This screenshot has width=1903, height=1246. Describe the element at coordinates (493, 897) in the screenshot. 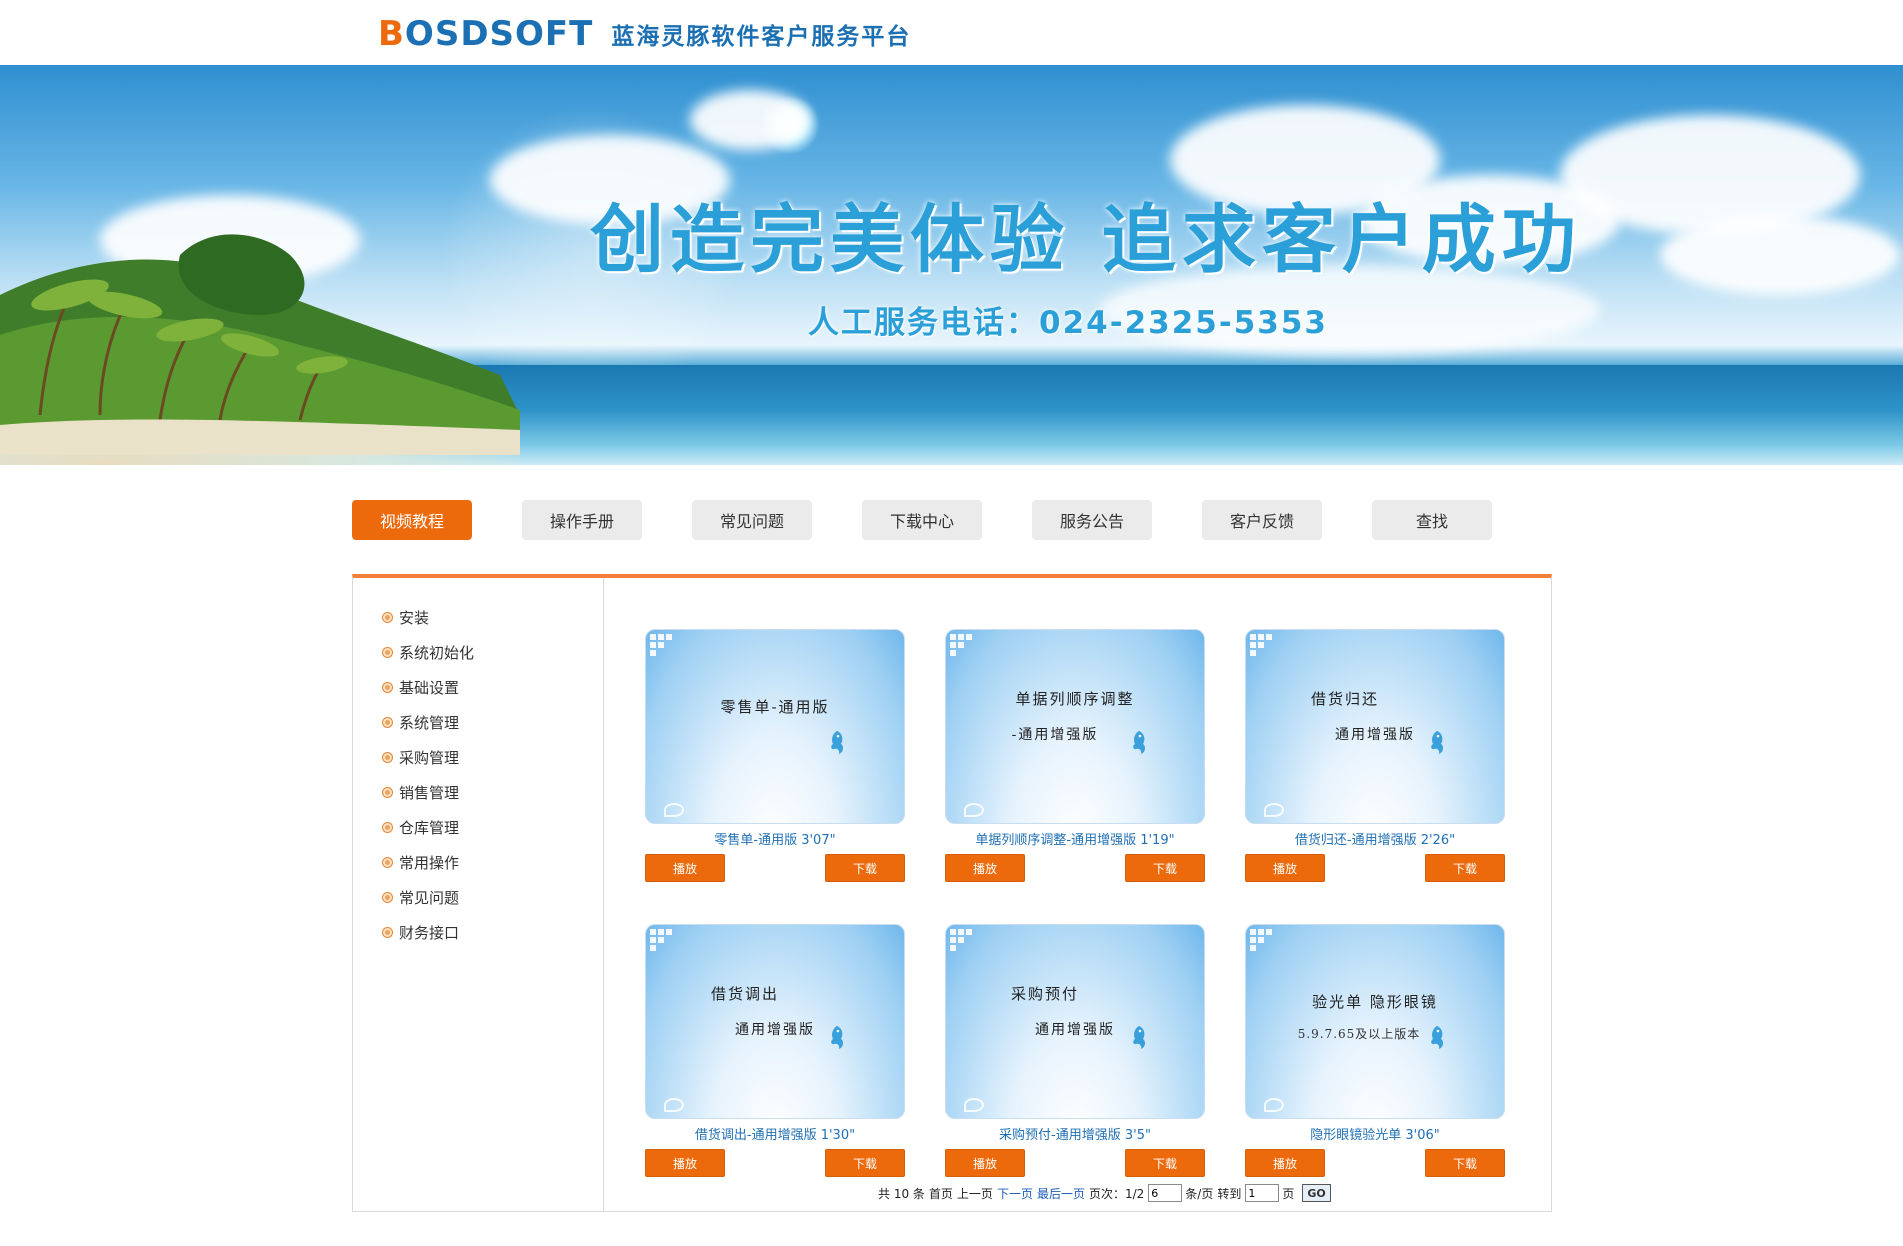

I see `sidebar-item-faq: 常见问题` at that location.